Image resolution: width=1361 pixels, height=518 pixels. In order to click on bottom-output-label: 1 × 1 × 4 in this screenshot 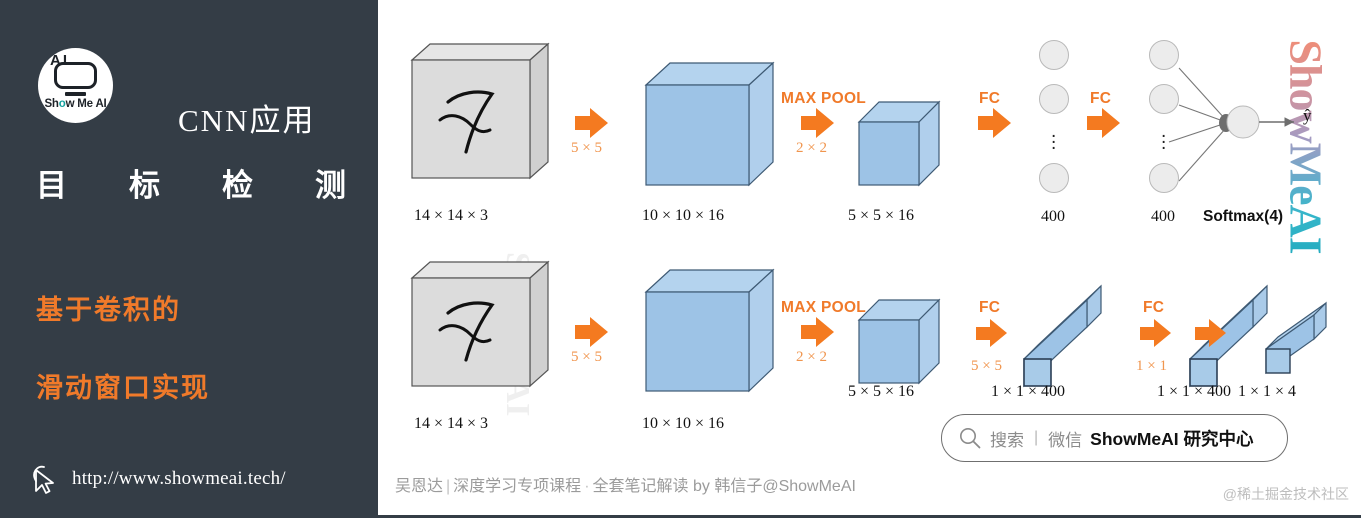, I will do `click(1267, 391)`.